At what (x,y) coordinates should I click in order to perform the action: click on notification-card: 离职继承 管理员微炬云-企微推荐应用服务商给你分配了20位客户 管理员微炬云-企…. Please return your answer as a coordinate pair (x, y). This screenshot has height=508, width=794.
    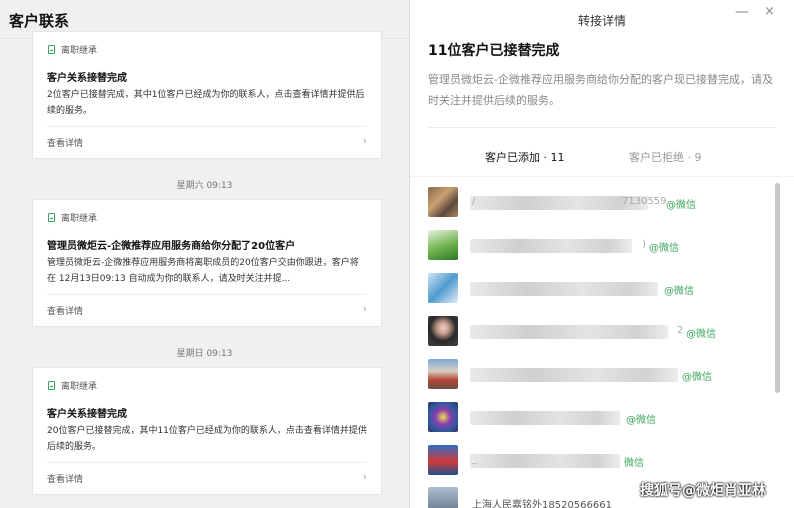
    Looking at the image, I should click on (207, 263).